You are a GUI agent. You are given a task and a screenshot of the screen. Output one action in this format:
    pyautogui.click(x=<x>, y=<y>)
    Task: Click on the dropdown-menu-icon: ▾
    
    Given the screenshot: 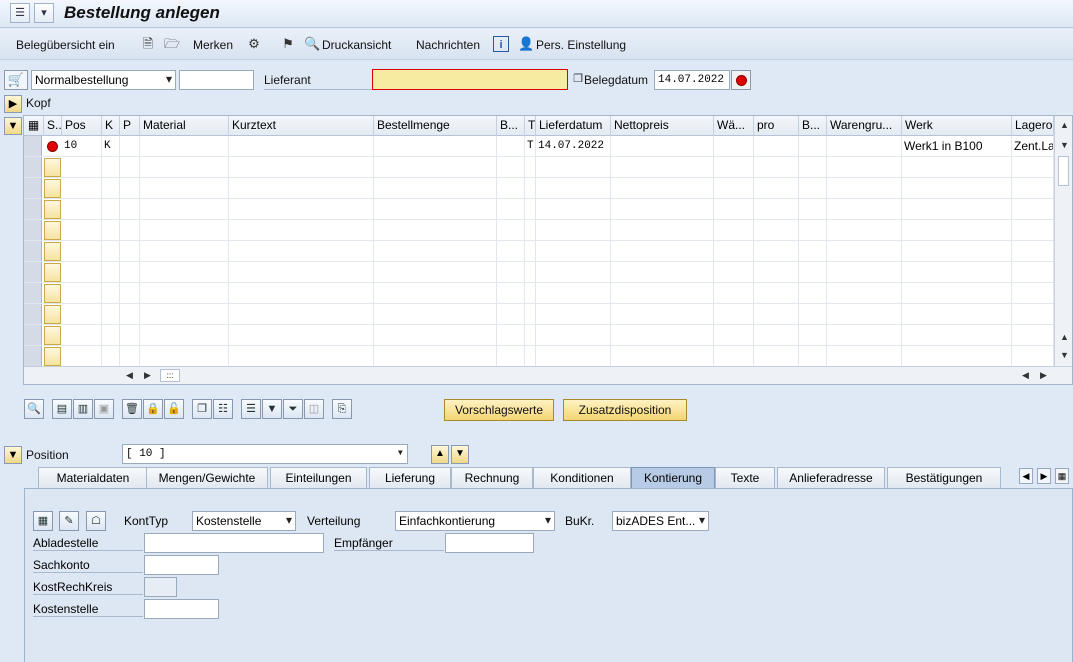 What is the action you would take?
    pyautogui.click(x=44, y=13)
    